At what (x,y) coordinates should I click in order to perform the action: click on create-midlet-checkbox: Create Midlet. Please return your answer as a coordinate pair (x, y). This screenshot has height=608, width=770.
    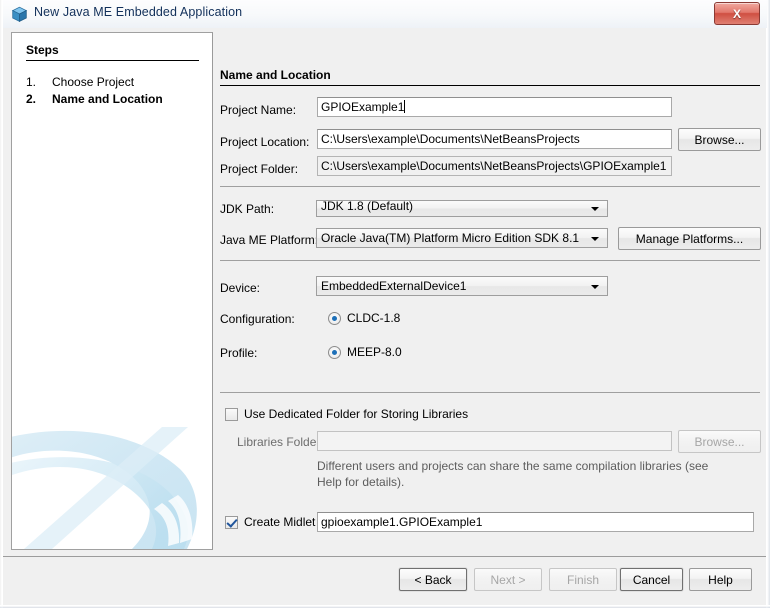
    Looking at the image, I should click on (270, 522).